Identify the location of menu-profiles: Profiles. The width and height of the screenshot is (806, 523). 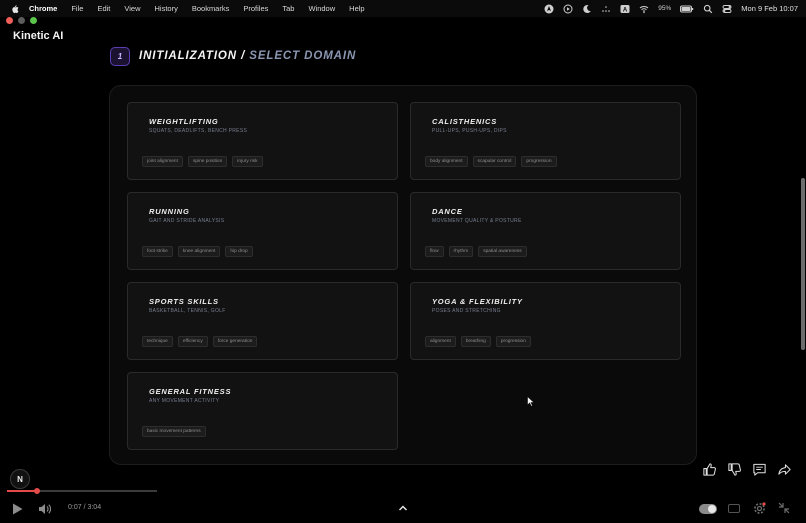
(255, 8).